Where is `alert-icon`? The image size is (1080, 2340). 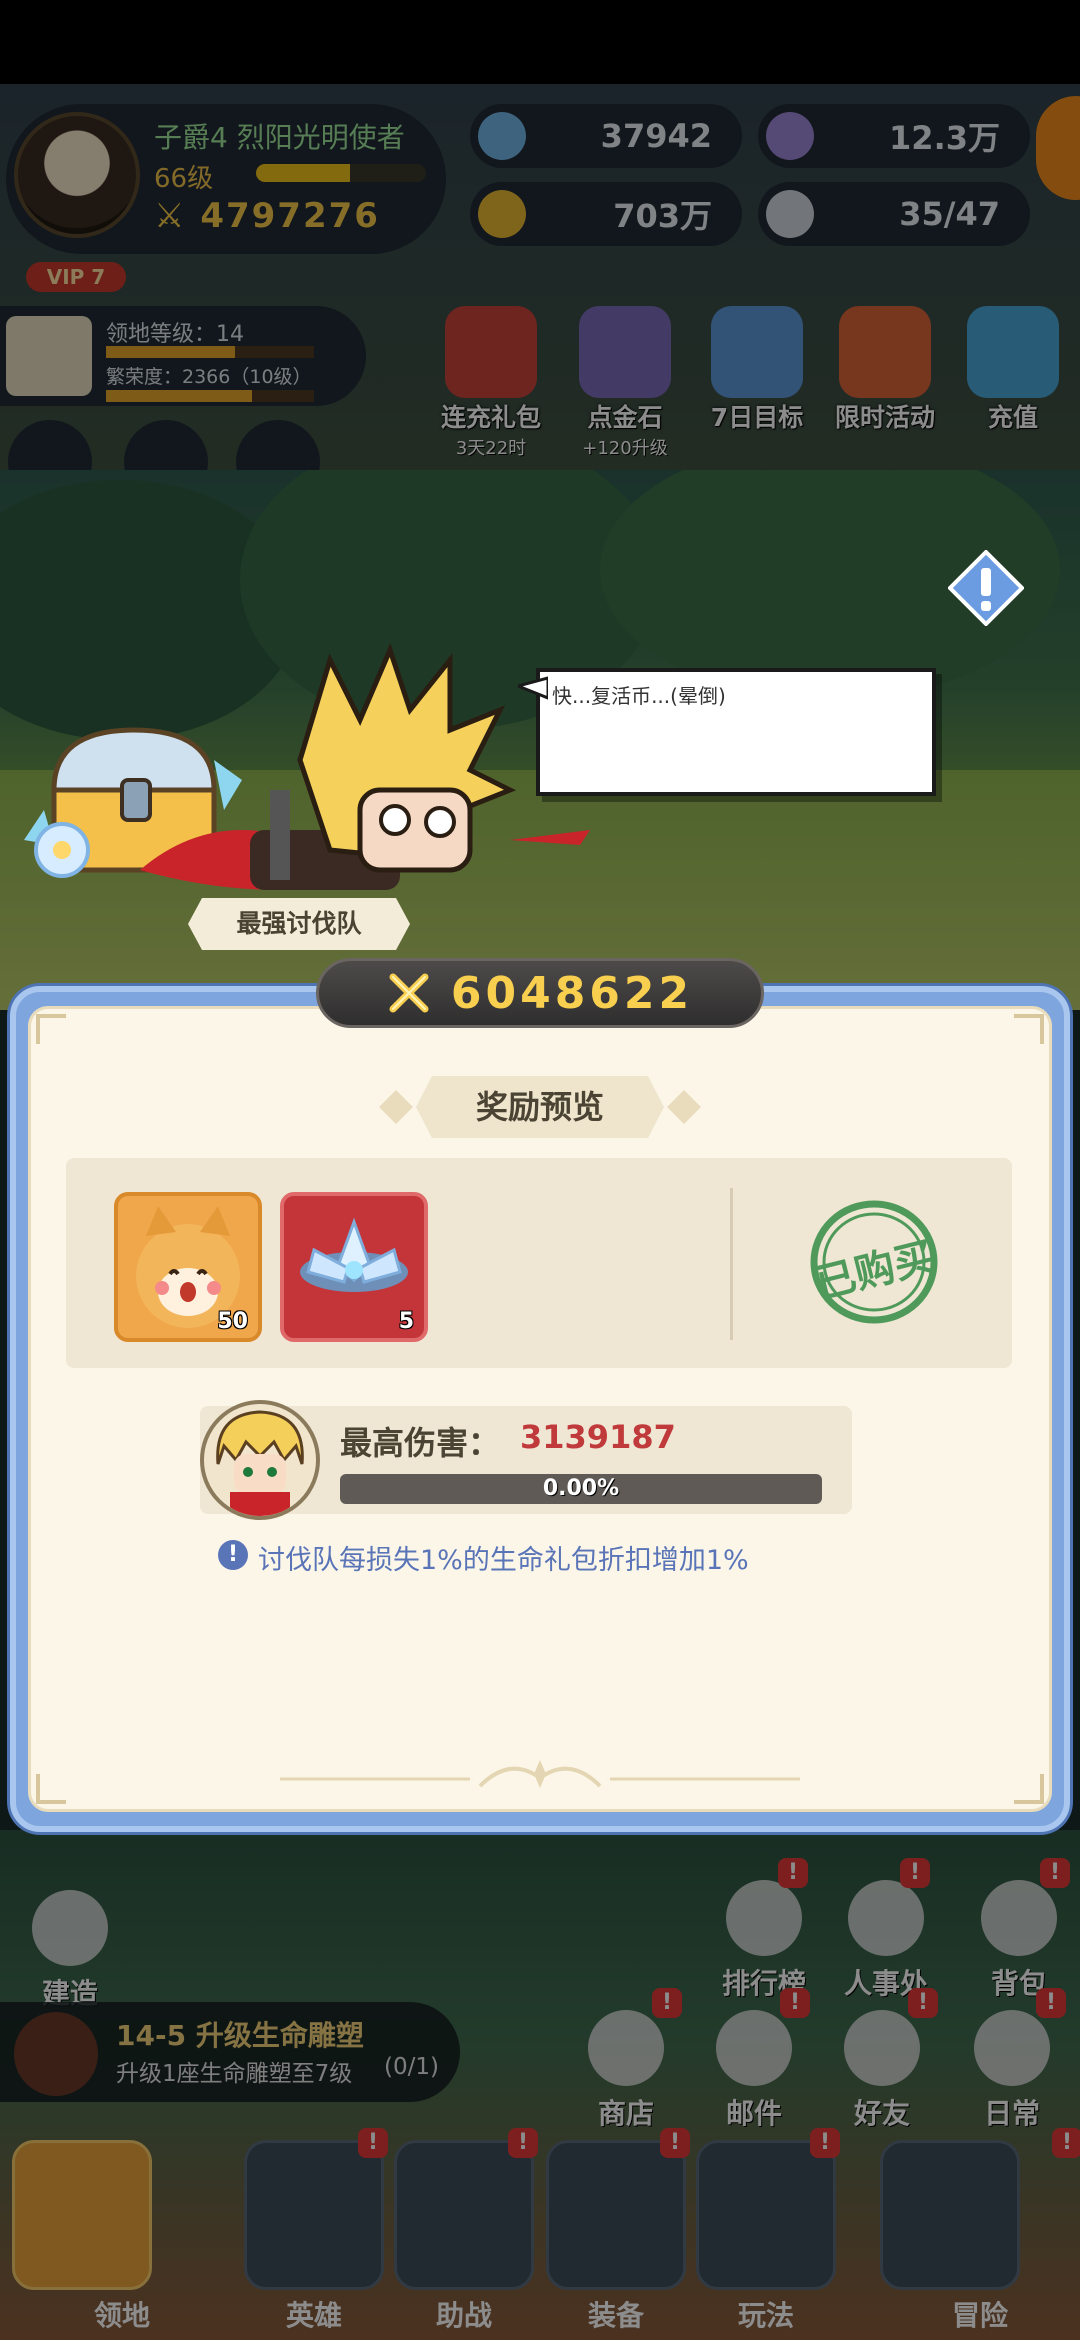
alert-icon is located at coordinates (986, 588).